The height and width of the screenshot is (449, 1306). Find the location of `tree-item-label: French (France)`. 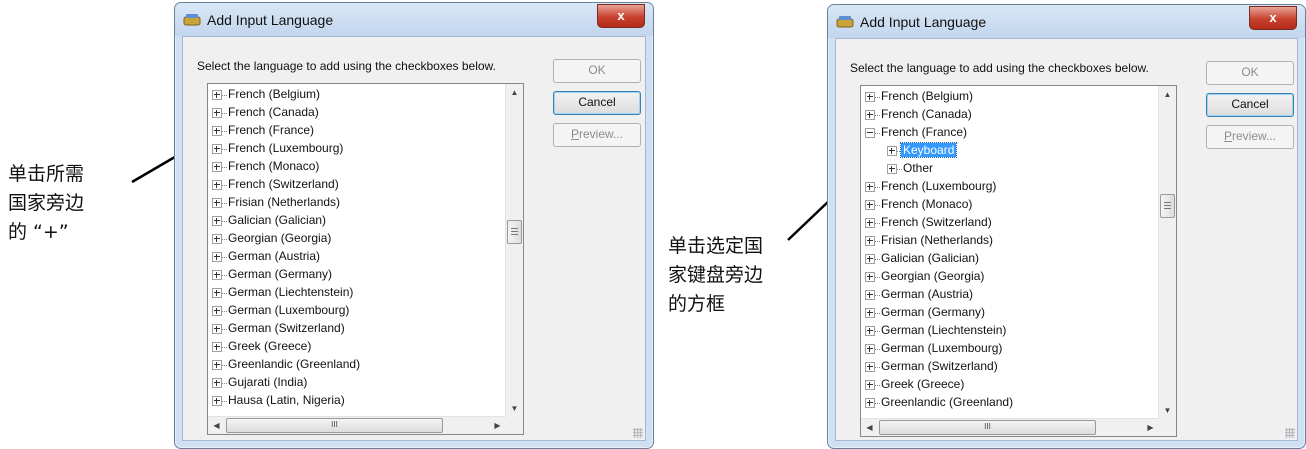

tree-item-label: French (France) is located at coordinates (271, 130).